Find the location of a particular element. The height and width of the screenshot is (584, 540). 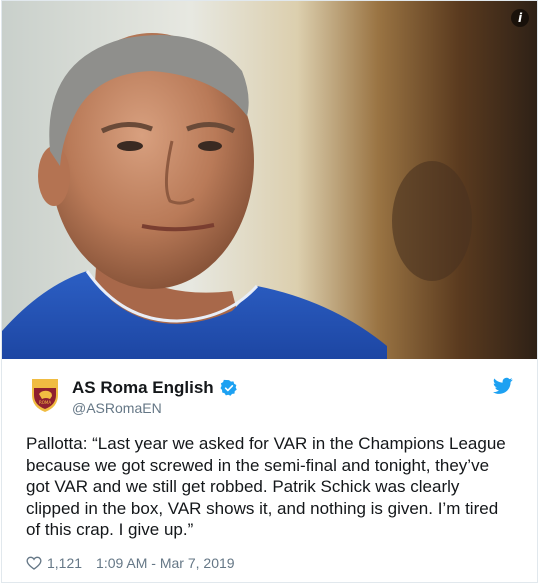

svg-text: ROMA is located at coordinates (45, 402).